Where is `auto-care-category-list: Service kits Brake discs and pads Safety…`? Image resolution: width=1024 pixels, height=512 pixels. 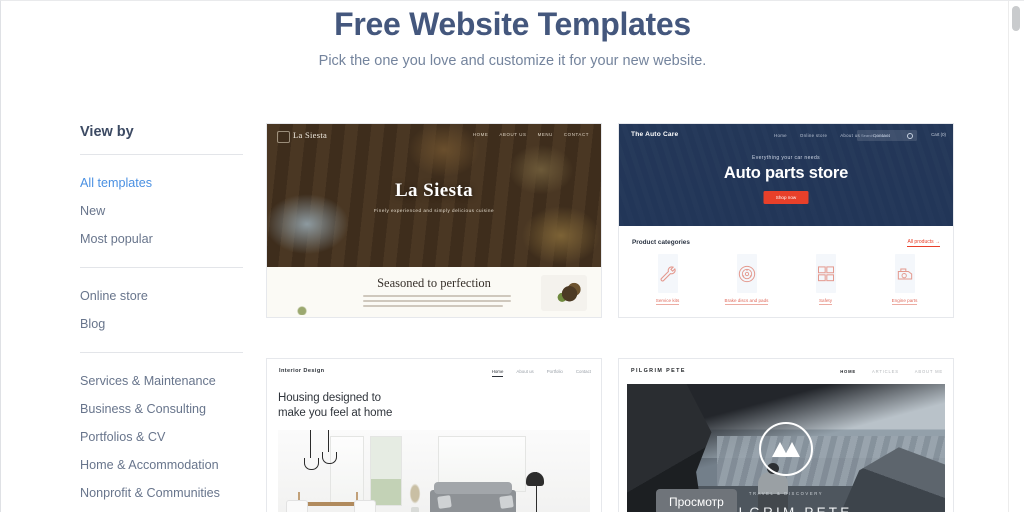
auto-care-category-list: Service kits Brake discs and pads Safety… is located at coordinates (786, 279).